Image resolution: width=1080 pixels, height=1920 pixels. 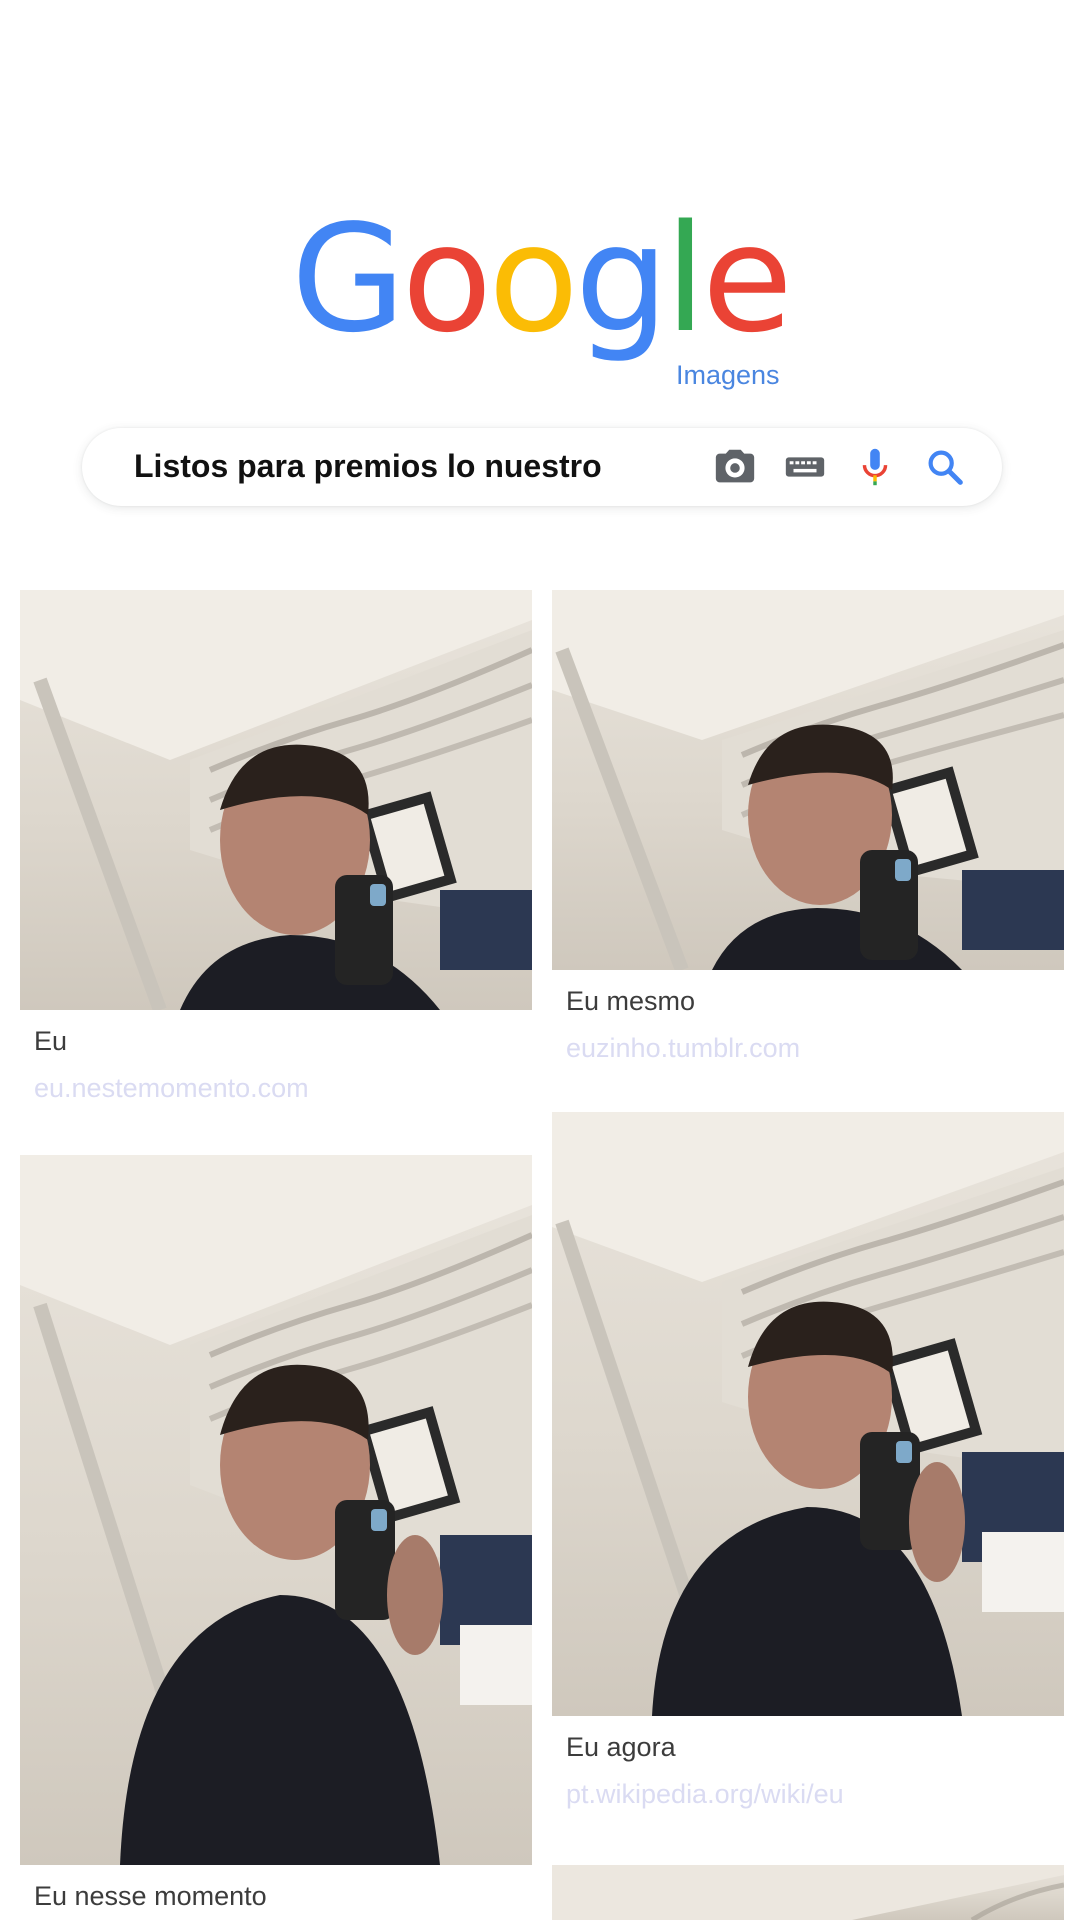 What do you see at coordinates (945, 467) in the screenshot?
I see `search-icon` at bounding box center [945, 467].